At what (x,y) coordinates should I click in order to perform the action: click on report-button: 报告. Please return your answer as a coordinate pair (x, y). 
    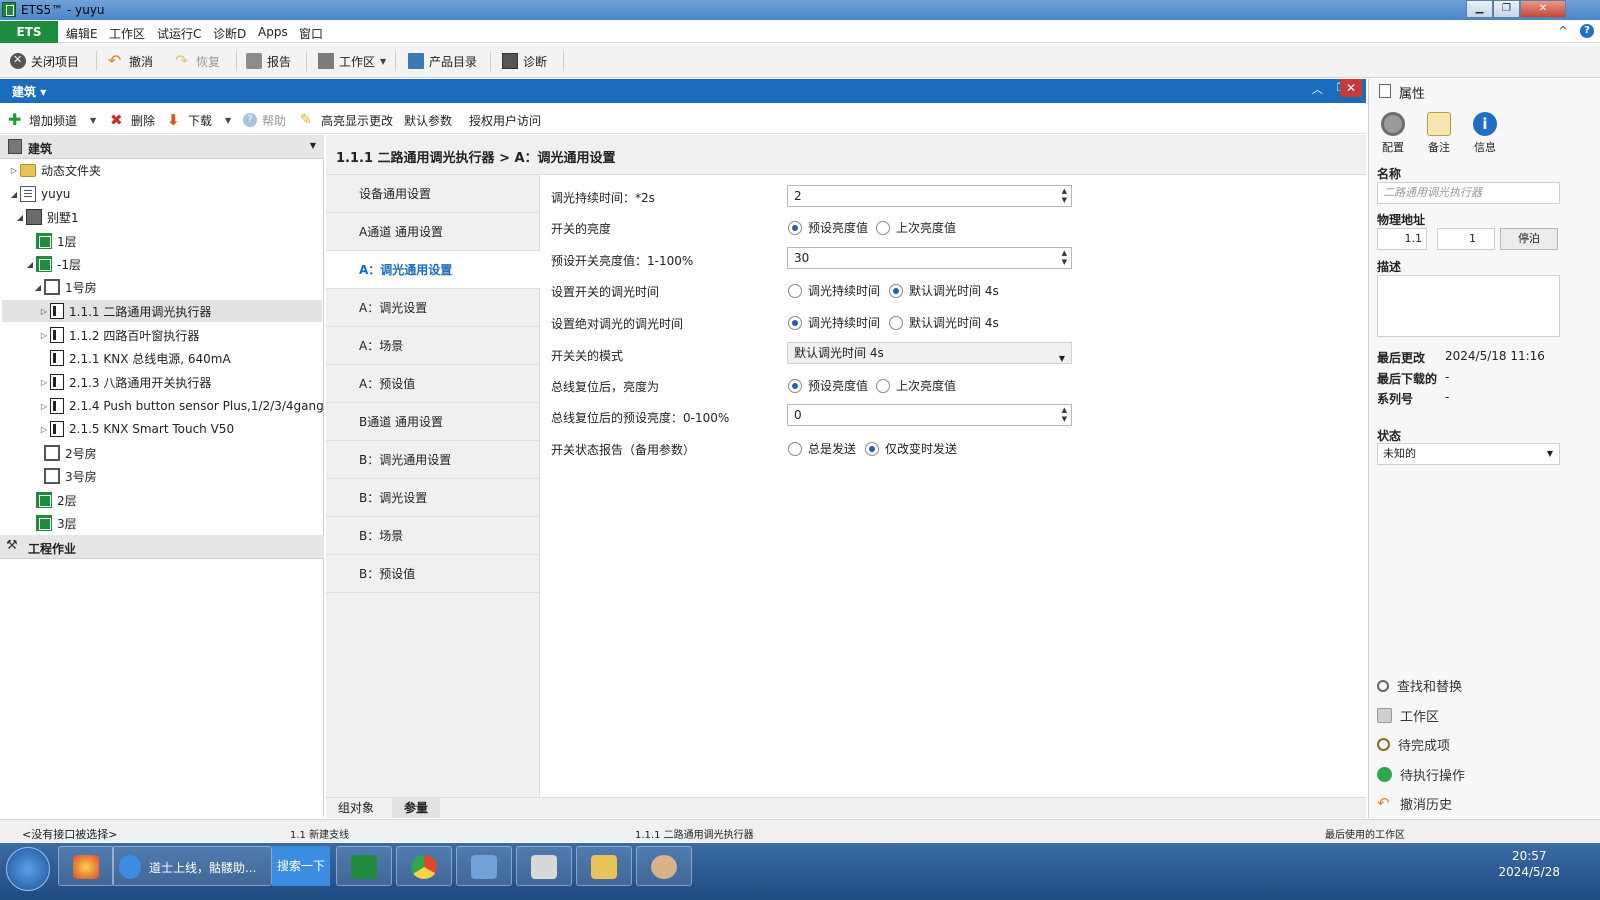
    Looking at the image, I should click on (268, 61).